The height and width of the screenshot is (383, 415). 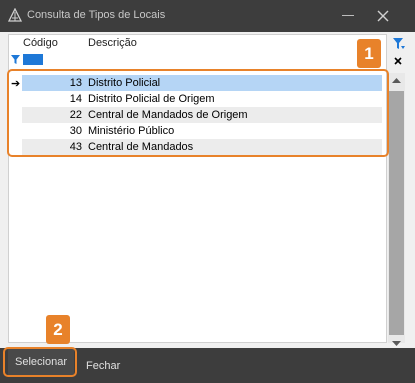 What do you see at coordinates (15, 59) in the screenshot?
I see `filter-icon` at bounding box center [15, 59].